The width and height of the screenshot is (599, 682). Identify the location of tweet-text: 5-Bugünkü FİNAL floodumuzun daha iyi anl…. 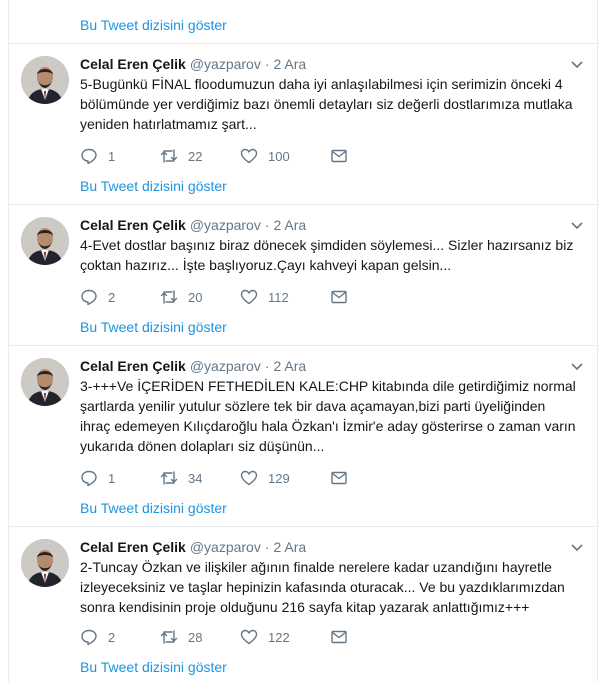
(326, 104).